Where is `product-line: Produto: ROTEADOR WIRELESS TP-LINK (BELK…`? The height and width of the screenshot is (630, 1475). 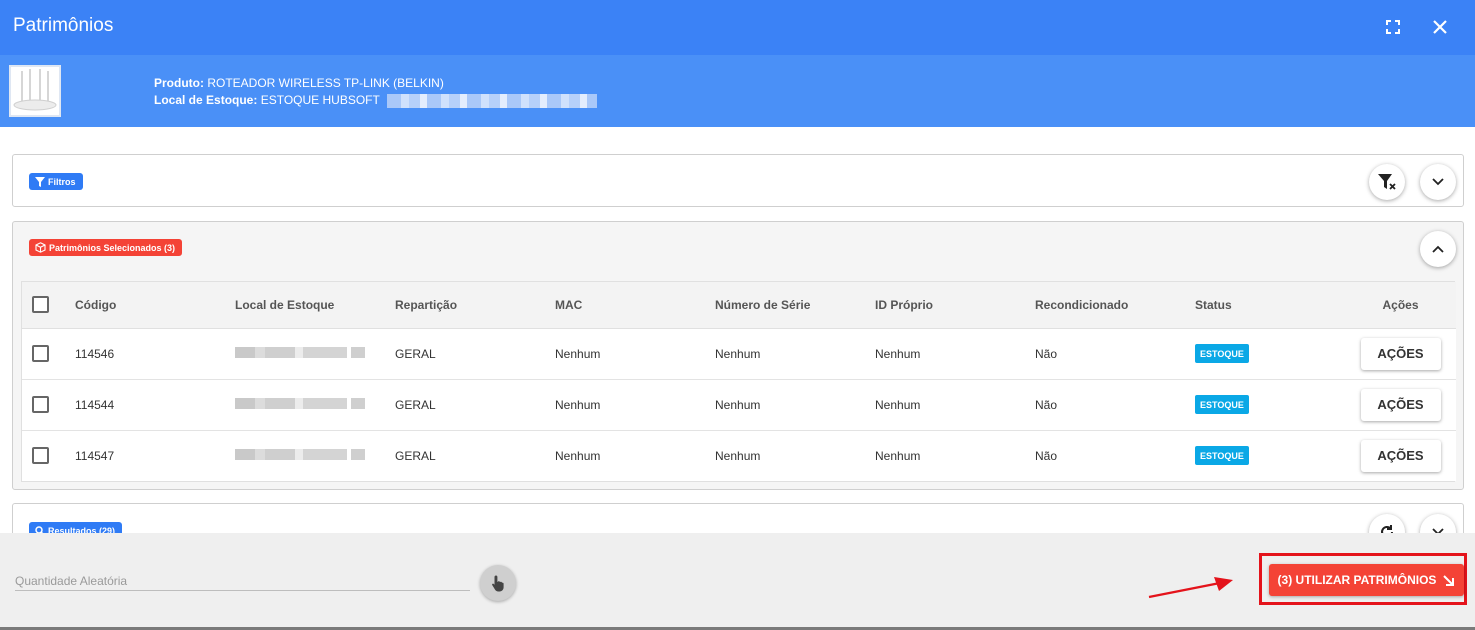
product-line: Produto: ROTEADOR WIRELESS TP-LINK (BELK… is located at coordinates (375, 83).